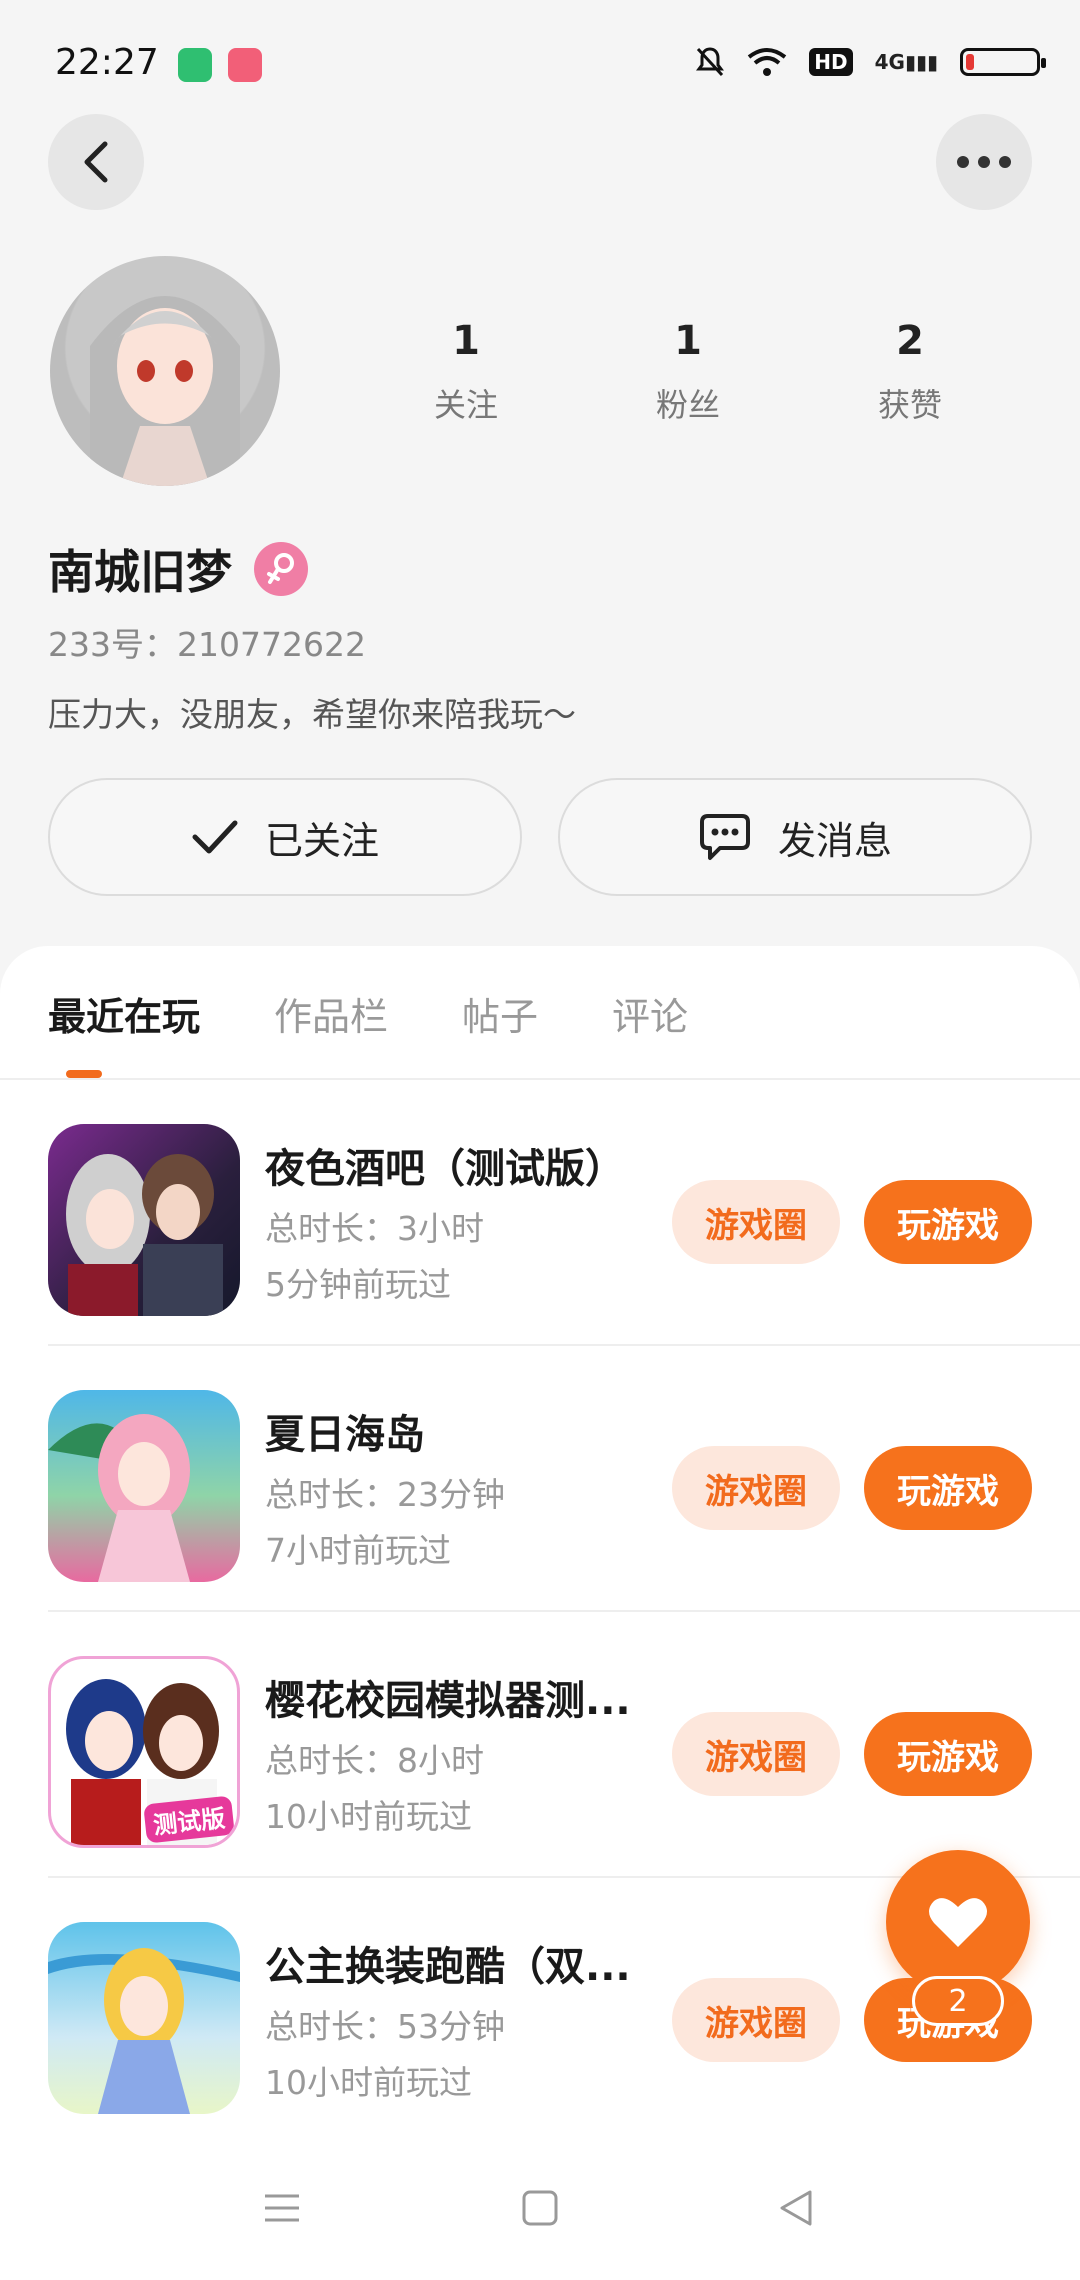  I want to click on like-button, so click(958, 1922).